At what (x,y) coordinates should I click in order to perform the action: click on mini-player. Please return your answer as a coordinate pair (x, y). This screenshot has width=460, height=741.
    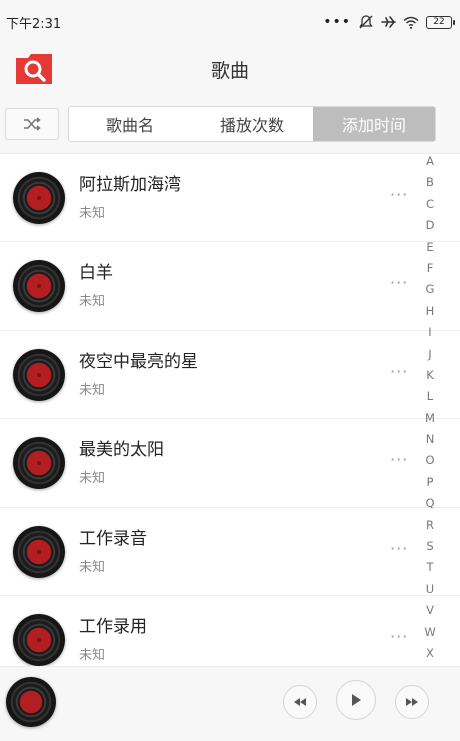
    Looking at the image, I should click on (230, 703).